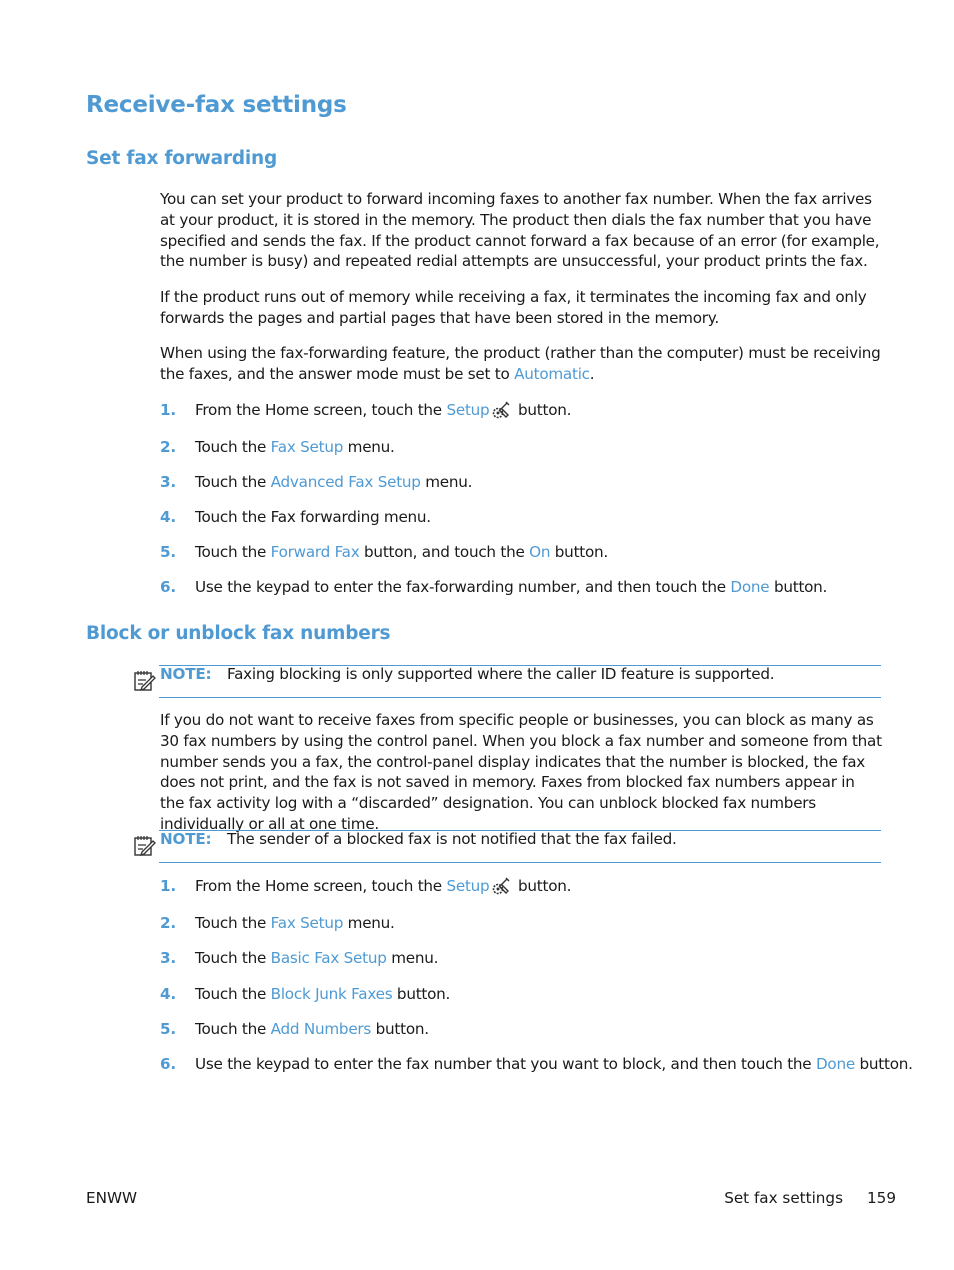 The width and height of the screenshot is (954, 1270). What do you see at coordinates (321, 1029) in the screenshot?
I see `add-numbers-link: Add Numbers` at bounding box center [321, 1029].